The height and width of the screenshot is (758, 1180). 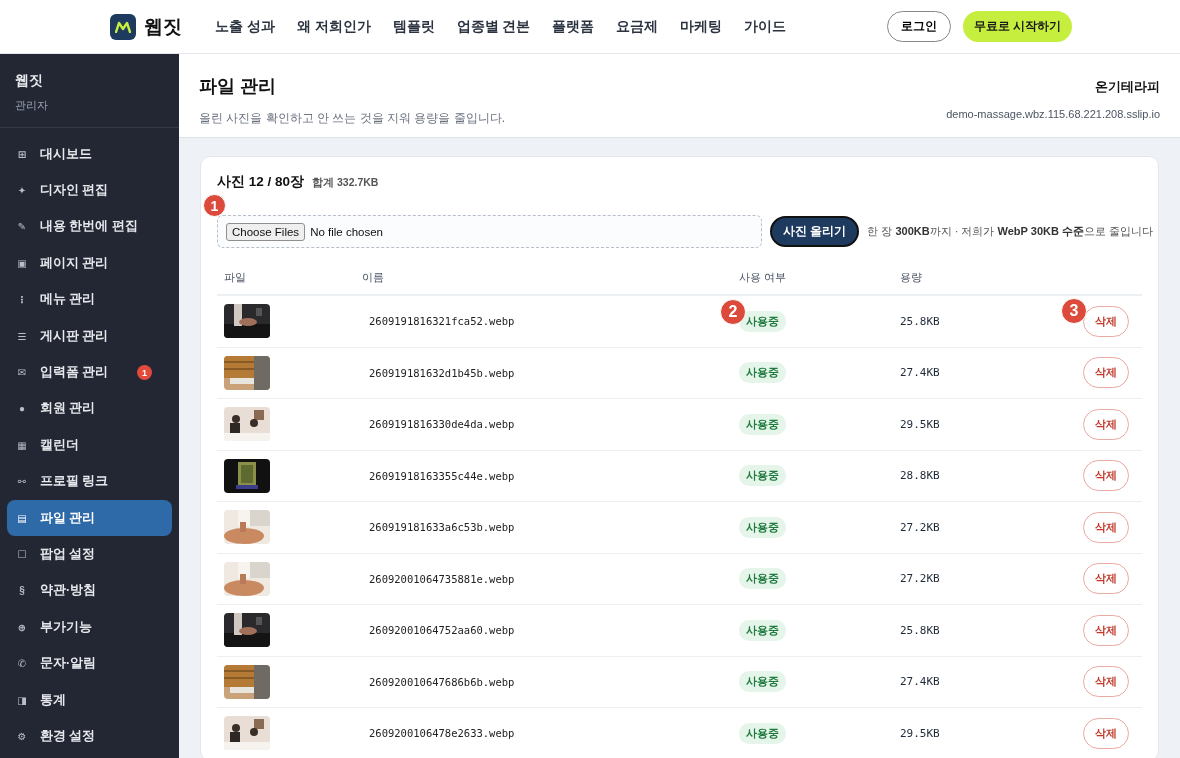 I want to click on sidebar-item: ☰ 게시판 관리, so click(x=89, y=336).